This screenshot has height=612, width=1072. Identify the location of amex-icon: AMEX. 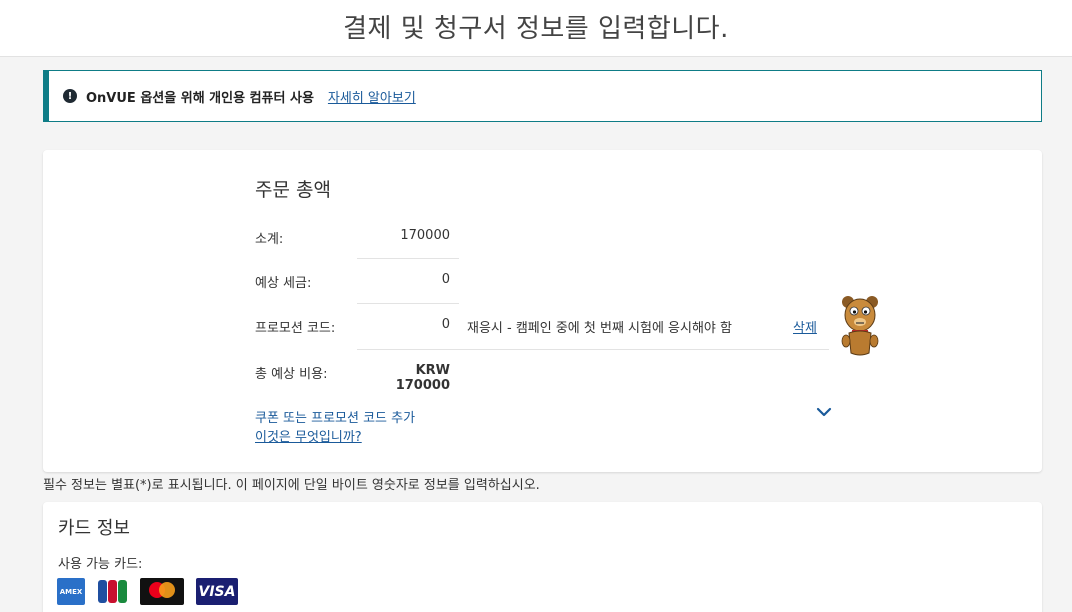
(71, 591).